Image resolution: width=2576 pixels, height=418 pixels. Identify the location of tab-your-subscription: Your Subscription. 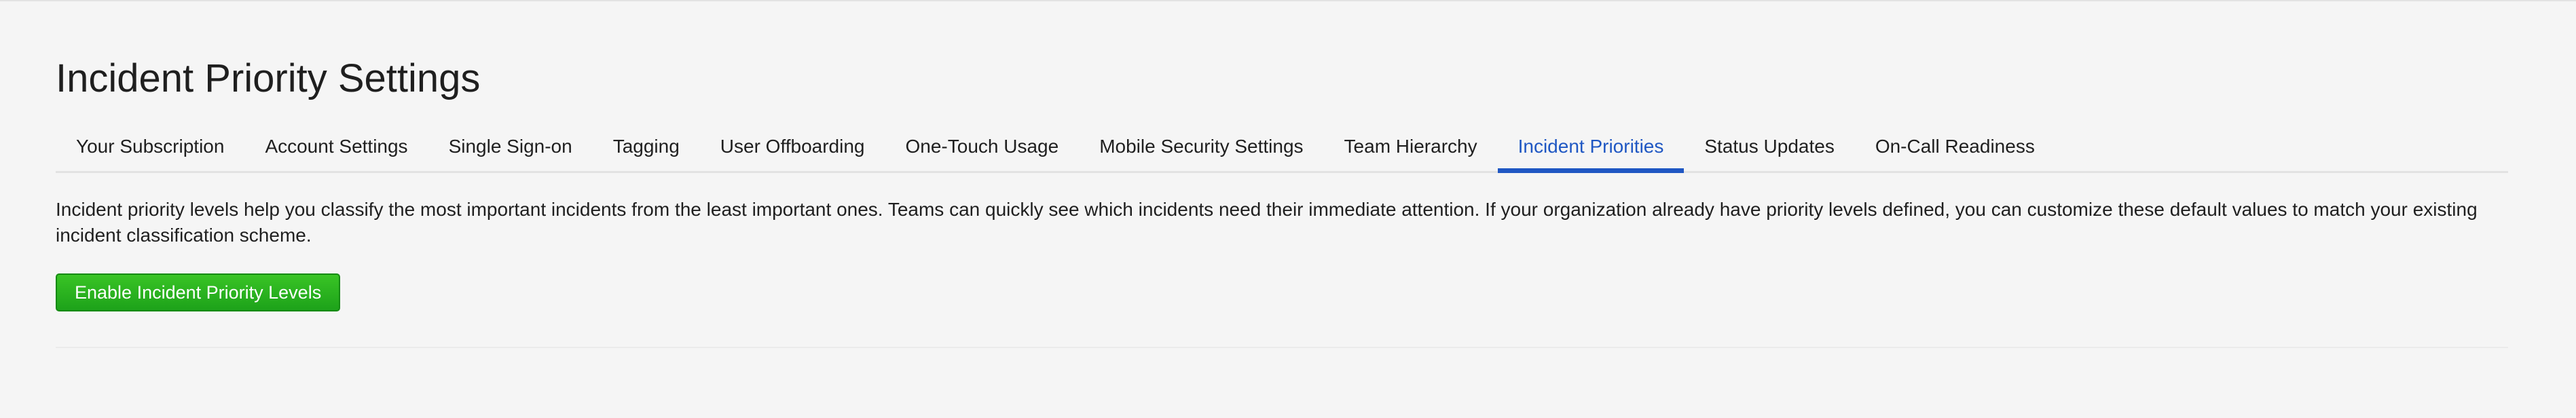
(150, 148).